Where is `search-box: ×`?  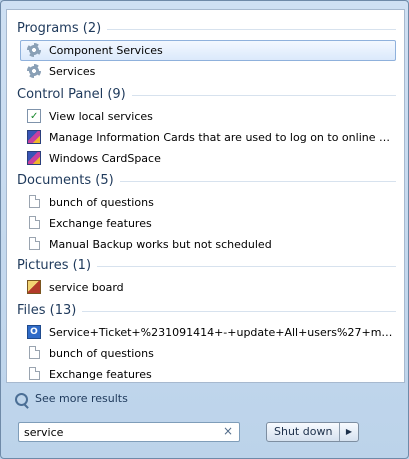
search-box: × is located at coordinates (129, 432).